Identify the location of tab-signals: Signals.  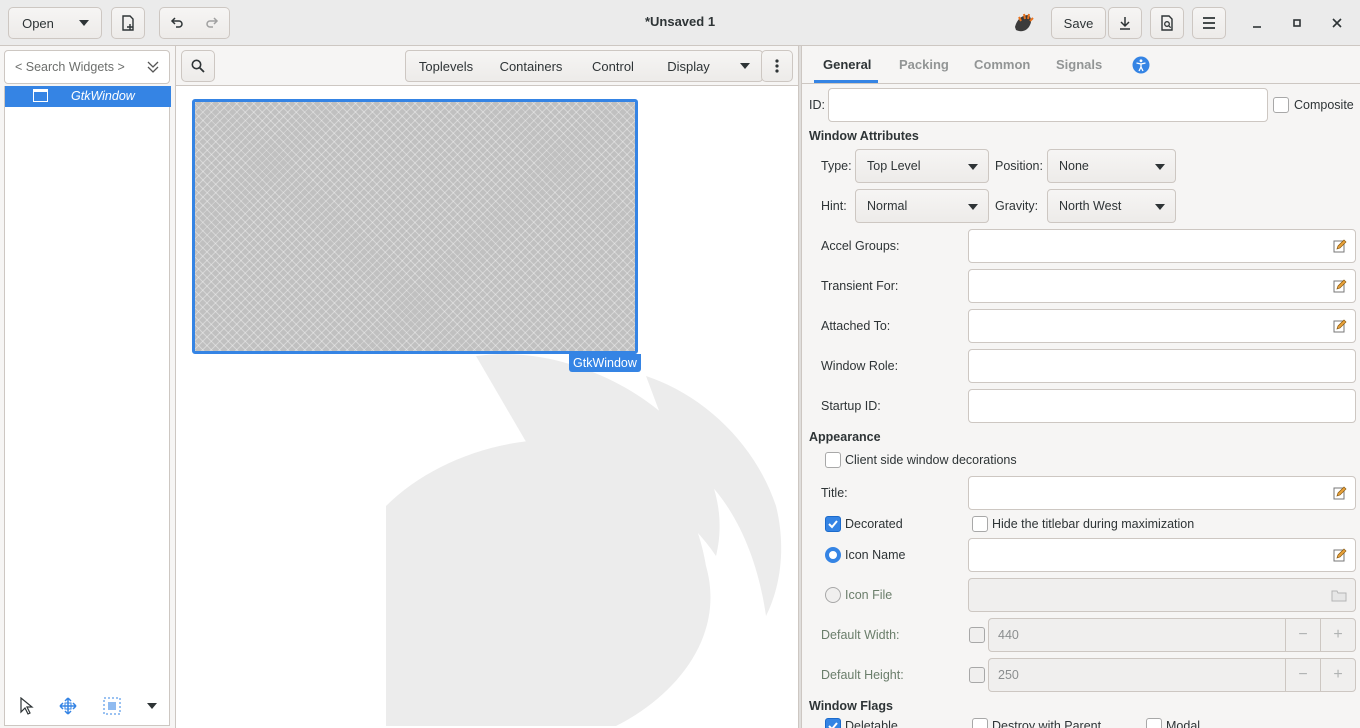
(1079, 64).